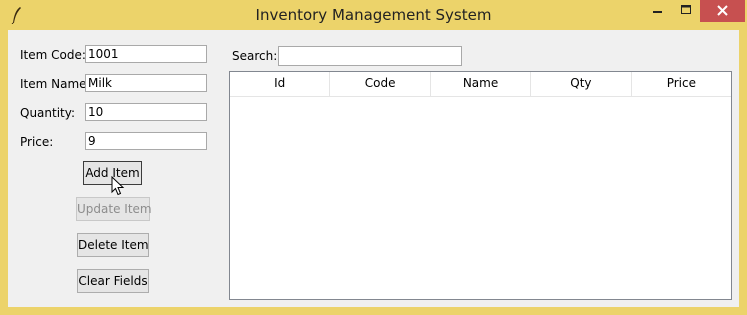  Describe the element at coordinates (114, 209) in the screenshot. I see `update-item-button: Update Item` at that location.